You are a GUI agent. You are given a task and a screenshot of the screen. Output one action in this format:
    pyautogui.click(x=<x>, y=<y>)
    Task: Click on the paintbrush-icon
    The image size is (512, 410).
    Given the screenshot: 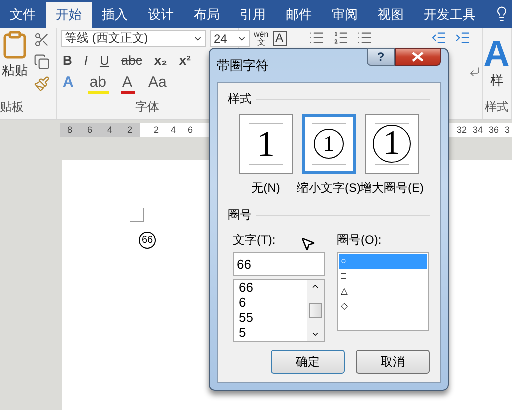 What is the action you would take?
    pyautogui.click(x=42, y=84)
    